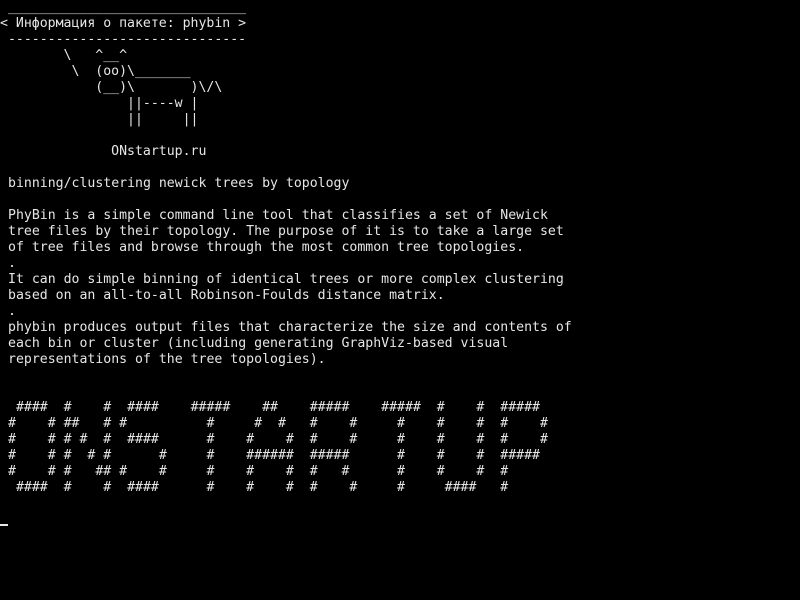 The height and width of the screenshot is (600, 800). What do you see at coordinates (4, 525) in the screenshot?
I see `text-cursor` at bounding box center [4, 525].